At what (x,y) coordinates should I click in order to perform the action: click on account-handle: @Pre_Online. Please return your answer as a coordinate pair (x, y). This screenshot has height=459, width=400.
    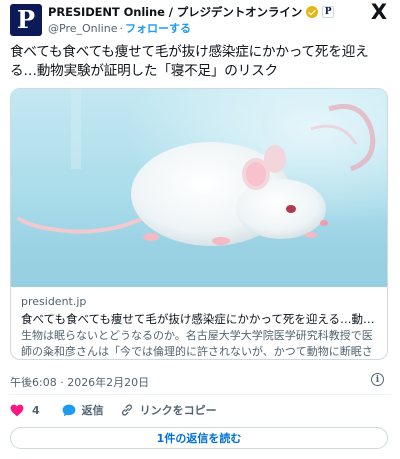
    Looking at the image, I should click on (82, 28).